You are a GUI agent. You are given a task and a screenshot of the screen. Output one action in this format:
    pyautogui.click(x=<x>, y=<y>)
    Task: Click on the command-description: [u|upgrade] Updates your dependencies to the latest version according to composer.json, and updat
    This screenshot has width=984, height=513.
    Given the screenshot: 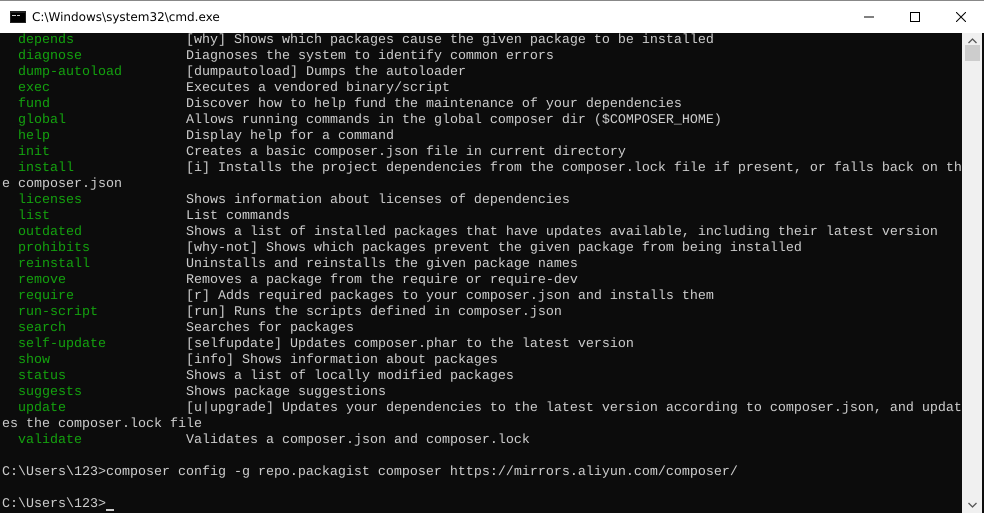 What is the action you would take?
    pyautogui.click(x=574, y=409)
    